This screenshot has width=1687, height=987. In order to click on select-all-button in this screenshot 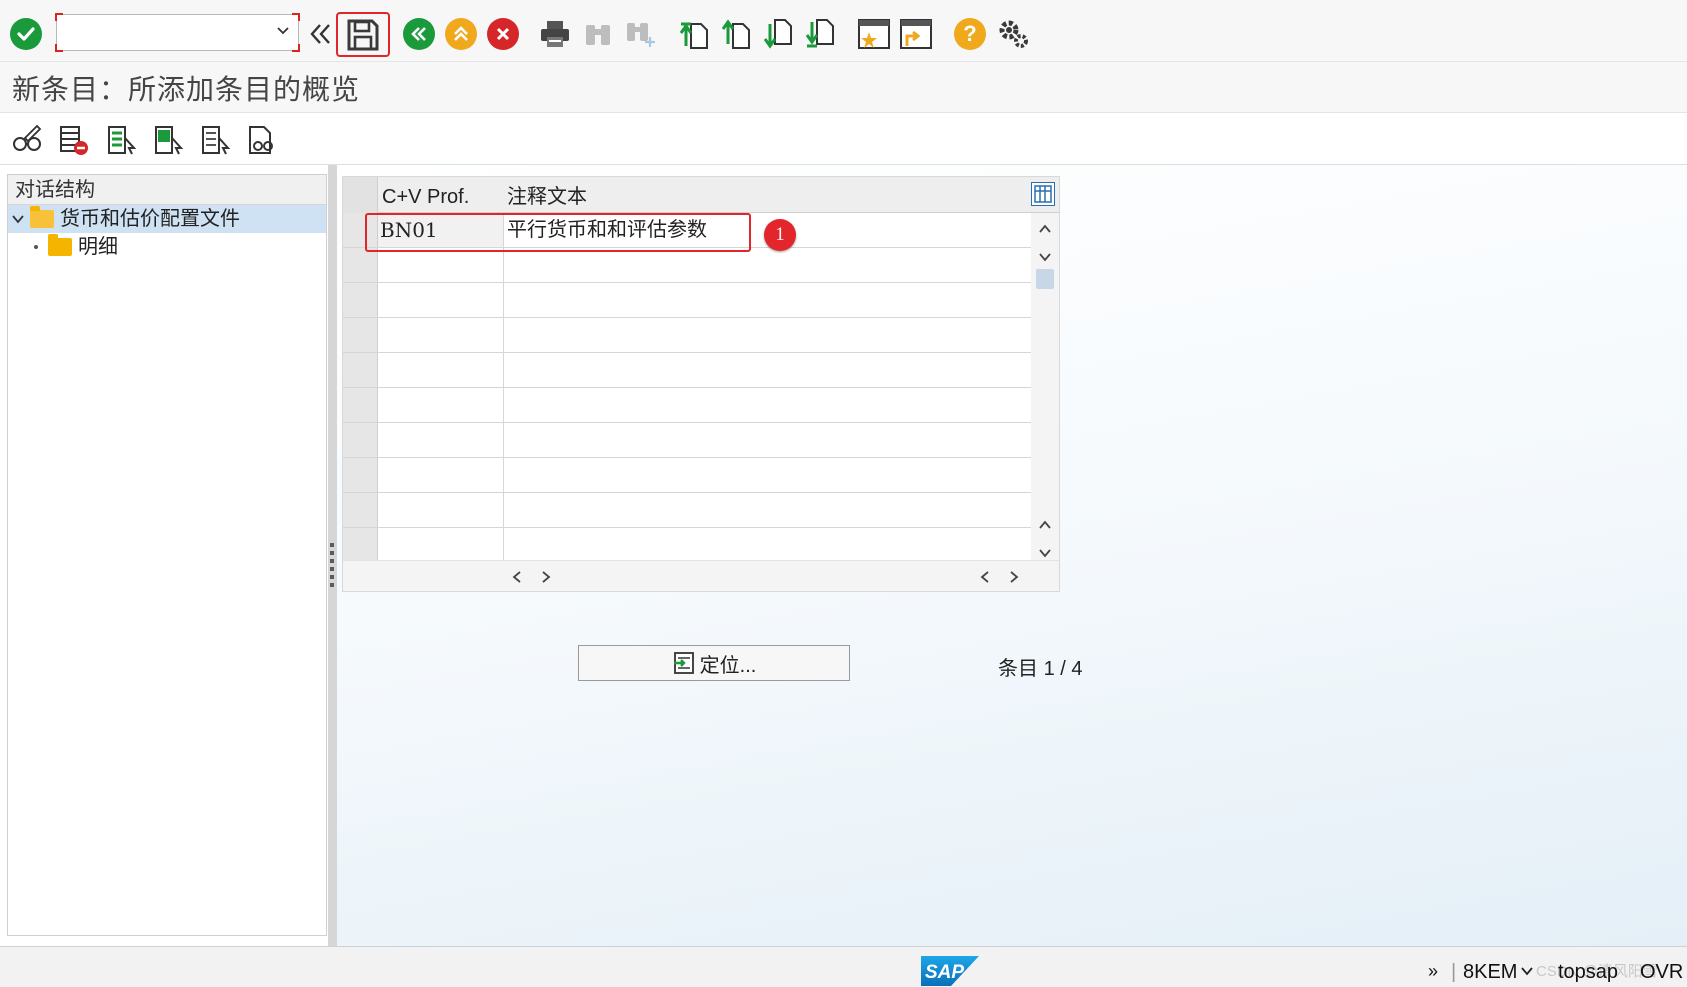, I will do `click(121, 140)`.